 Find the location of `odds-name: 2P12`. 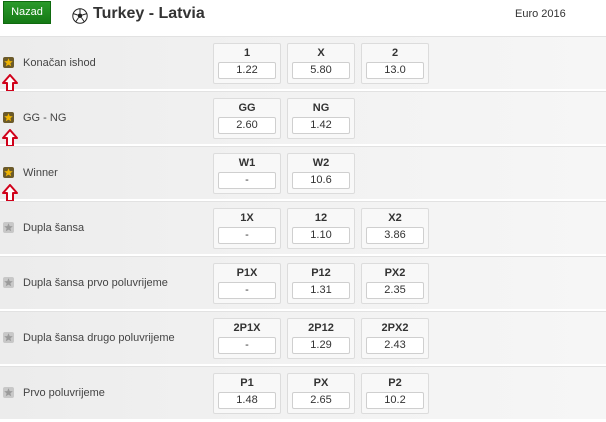

odds-name: 2P12 is located at coordinates (321, 328).